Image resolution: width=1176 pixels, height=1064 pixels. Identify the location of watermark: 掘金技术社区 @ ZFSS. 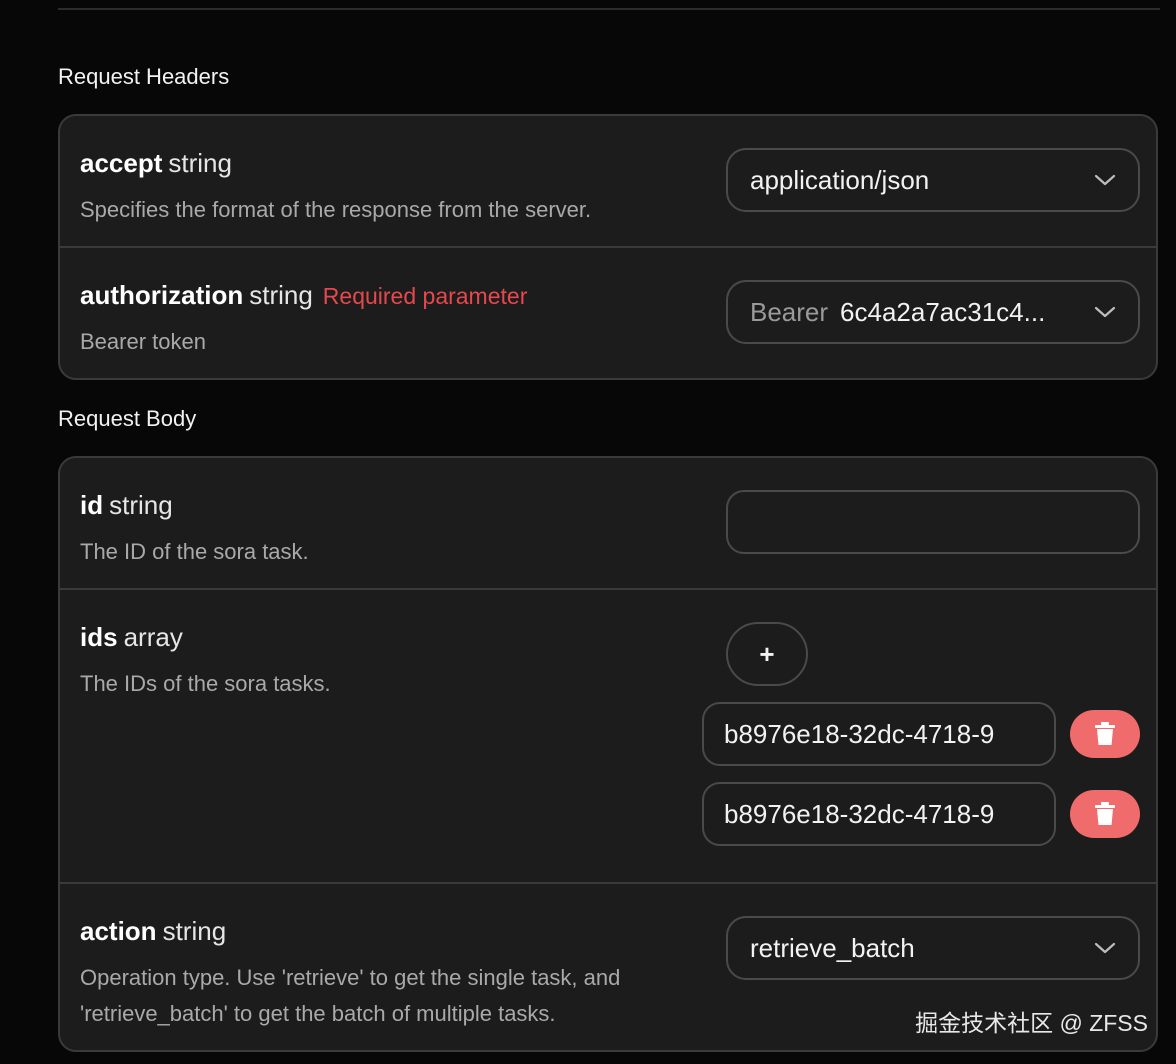
(1031, 1023).